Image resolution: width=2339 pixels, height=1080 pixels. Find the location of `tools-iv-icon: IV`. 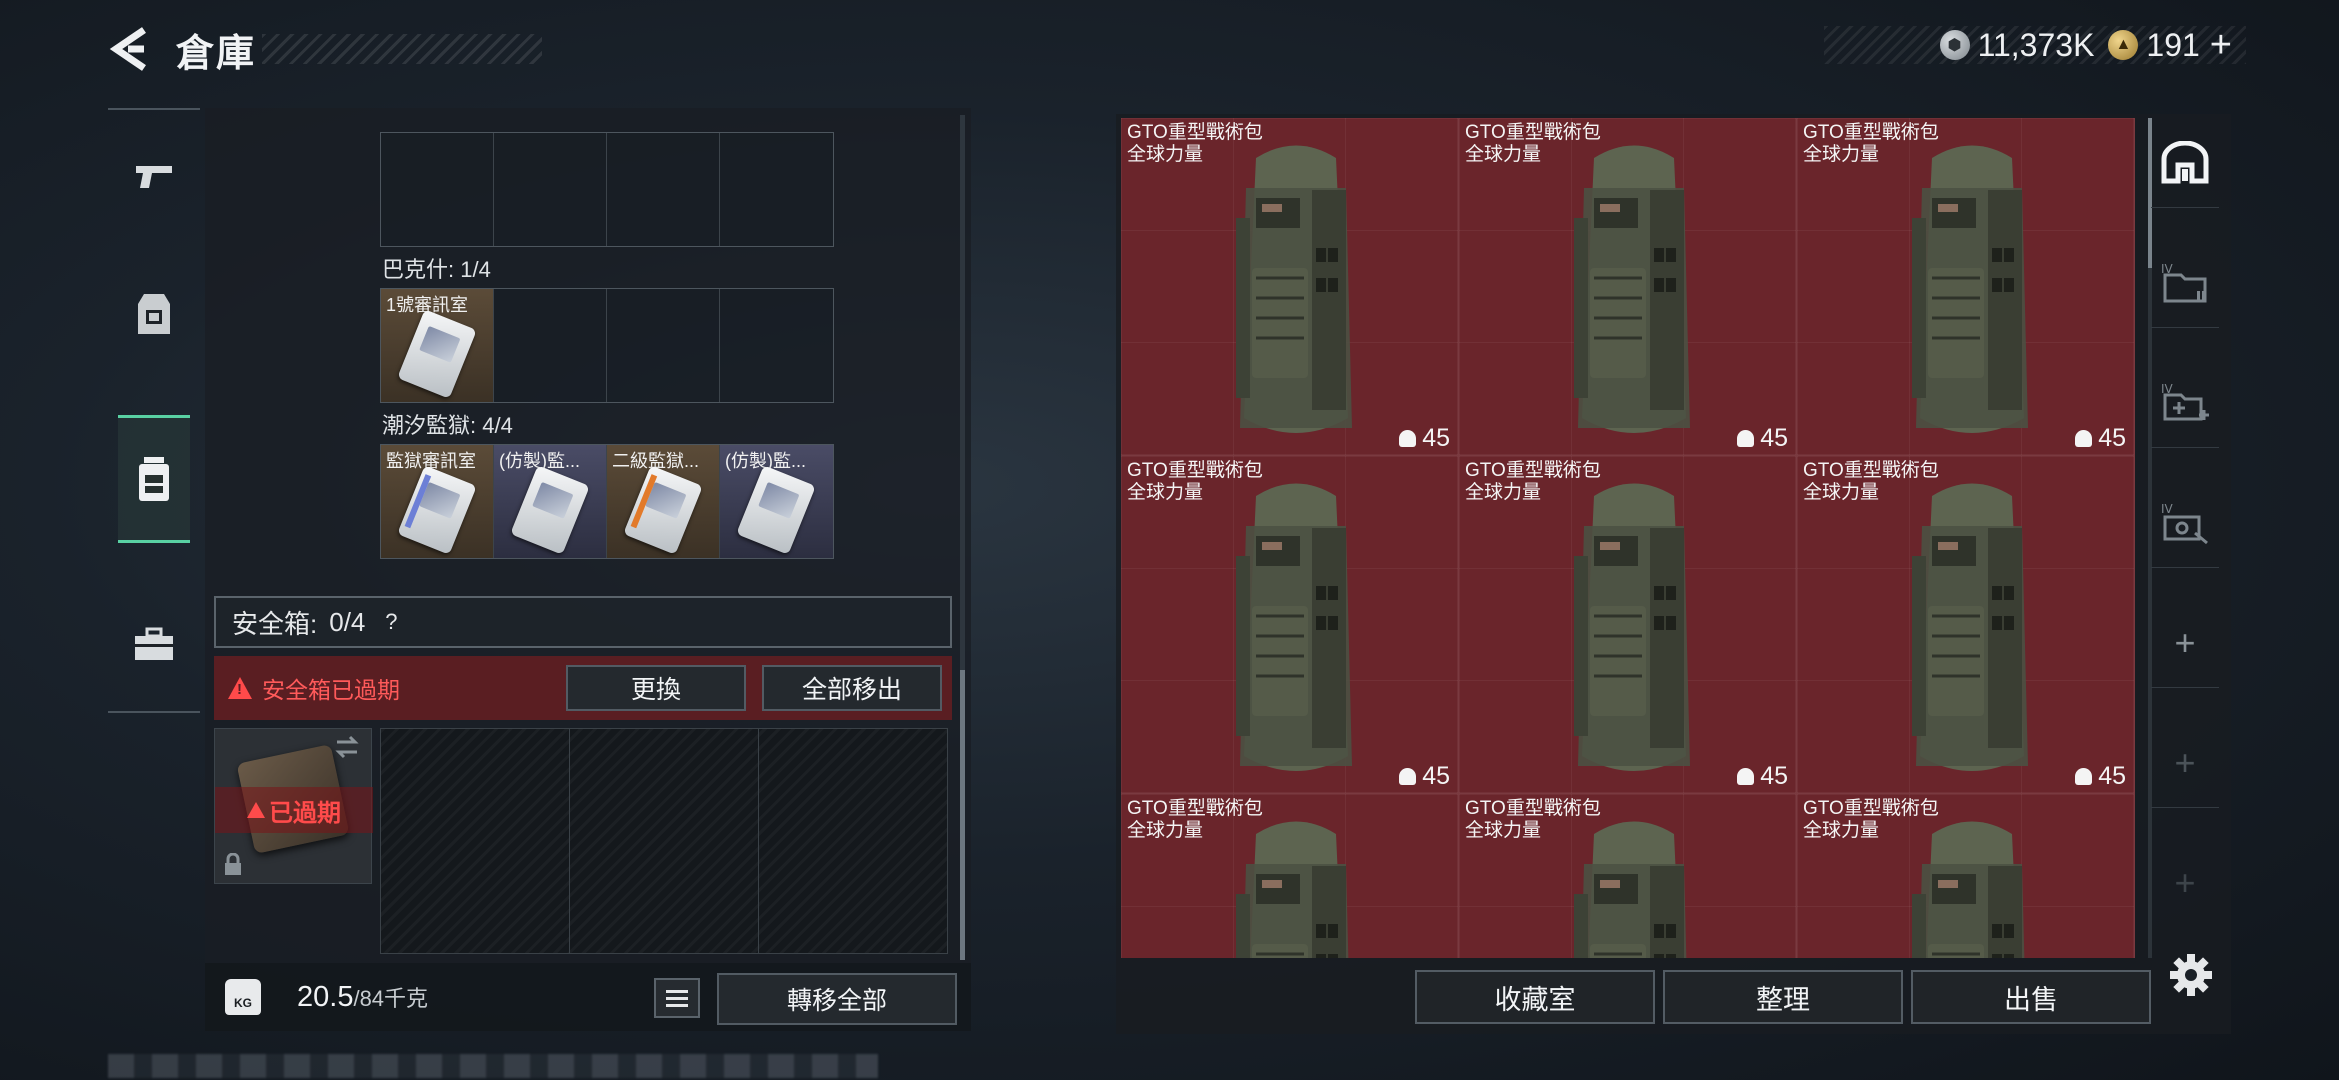

tools-iv-icon: IV is located at coordinates (2184, 523).